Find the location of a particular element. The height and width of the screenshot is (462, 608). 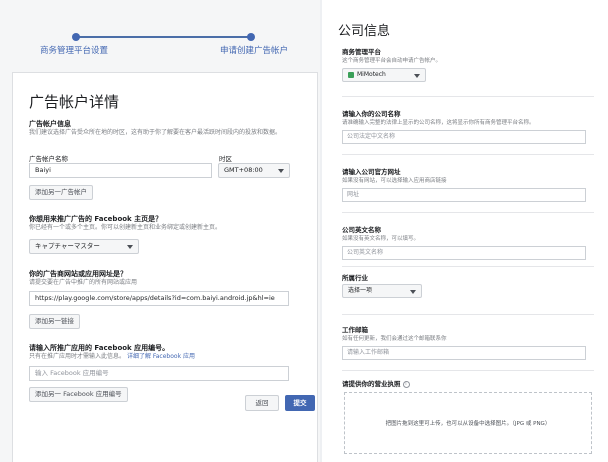

website-label: 请输入公司官方网址 is located at coordinates (371, 172).